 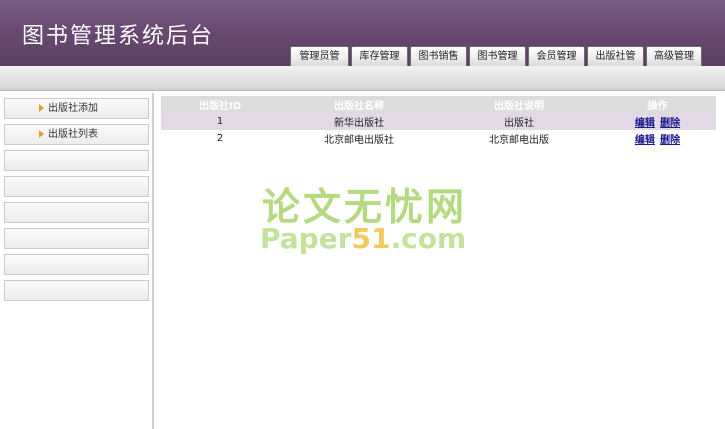 I want to click on table-row: 1 新华出版社 出版社 编辑 删除, so click(x=438, y=121).